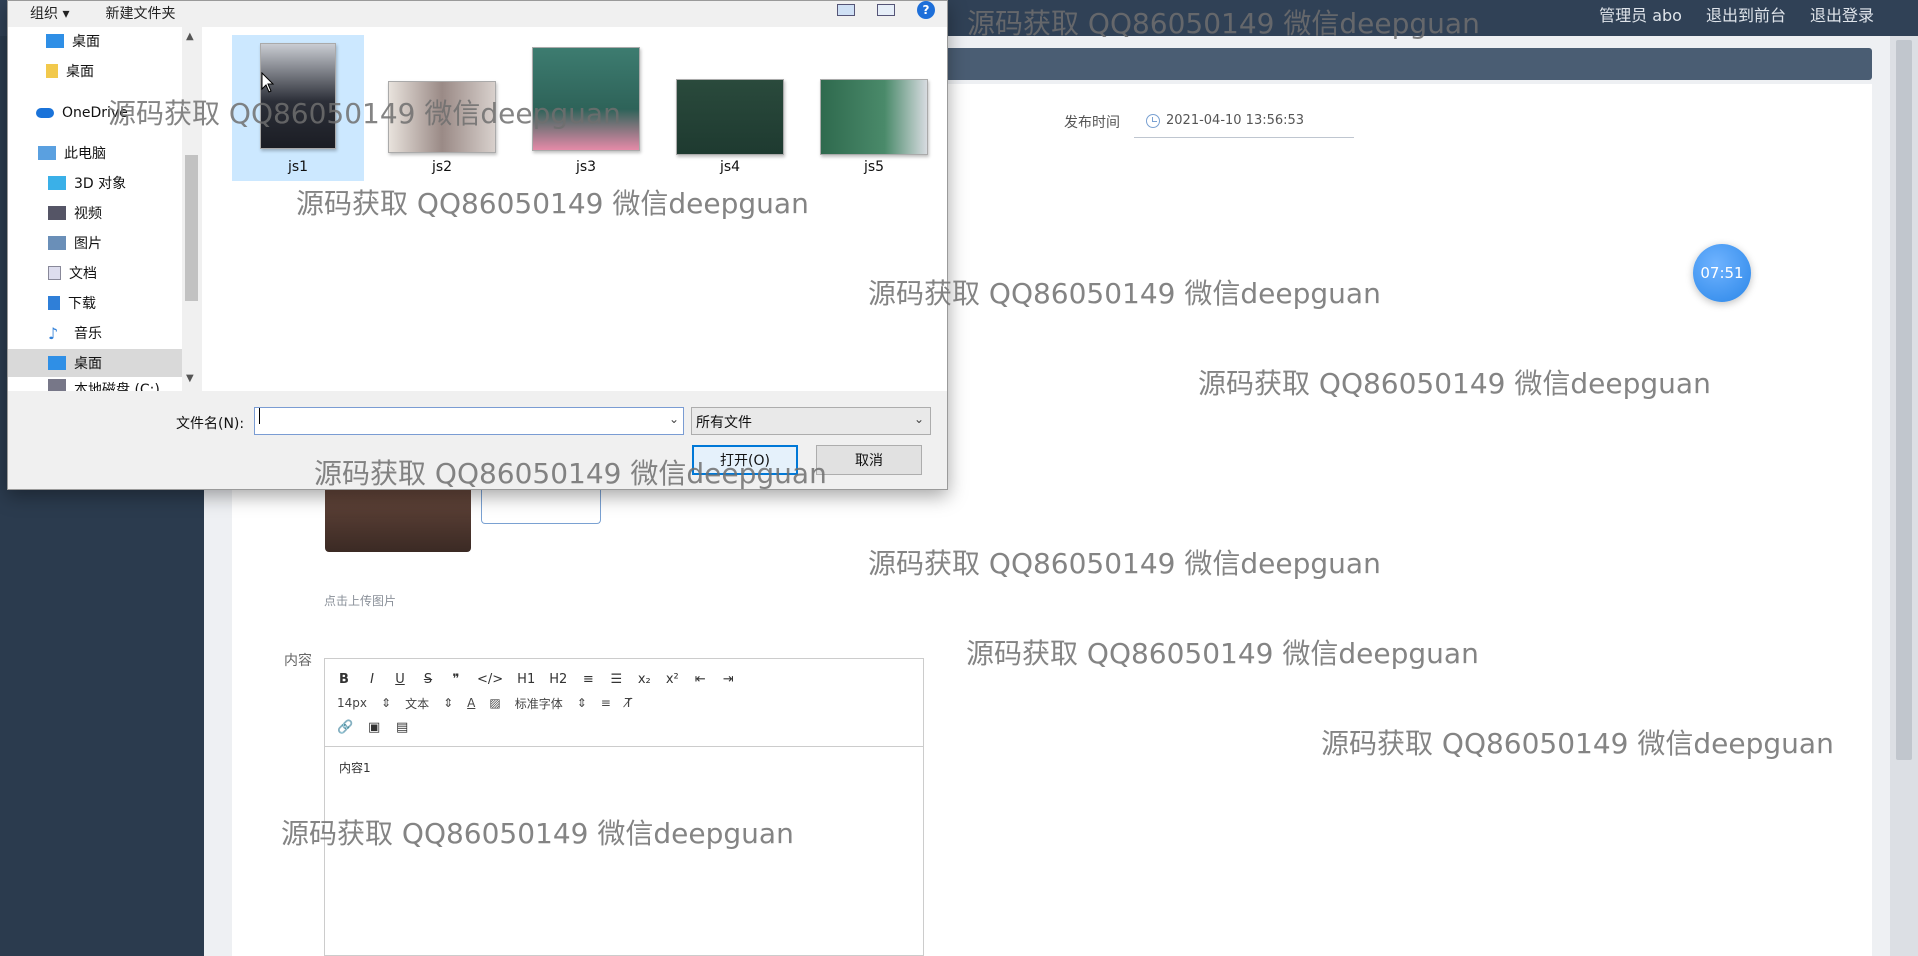 The image size is (1918, 956). What do you see at coordinates (57, 213) in the screenshot?
I see `video-icon` at bounding box center [57, 213].